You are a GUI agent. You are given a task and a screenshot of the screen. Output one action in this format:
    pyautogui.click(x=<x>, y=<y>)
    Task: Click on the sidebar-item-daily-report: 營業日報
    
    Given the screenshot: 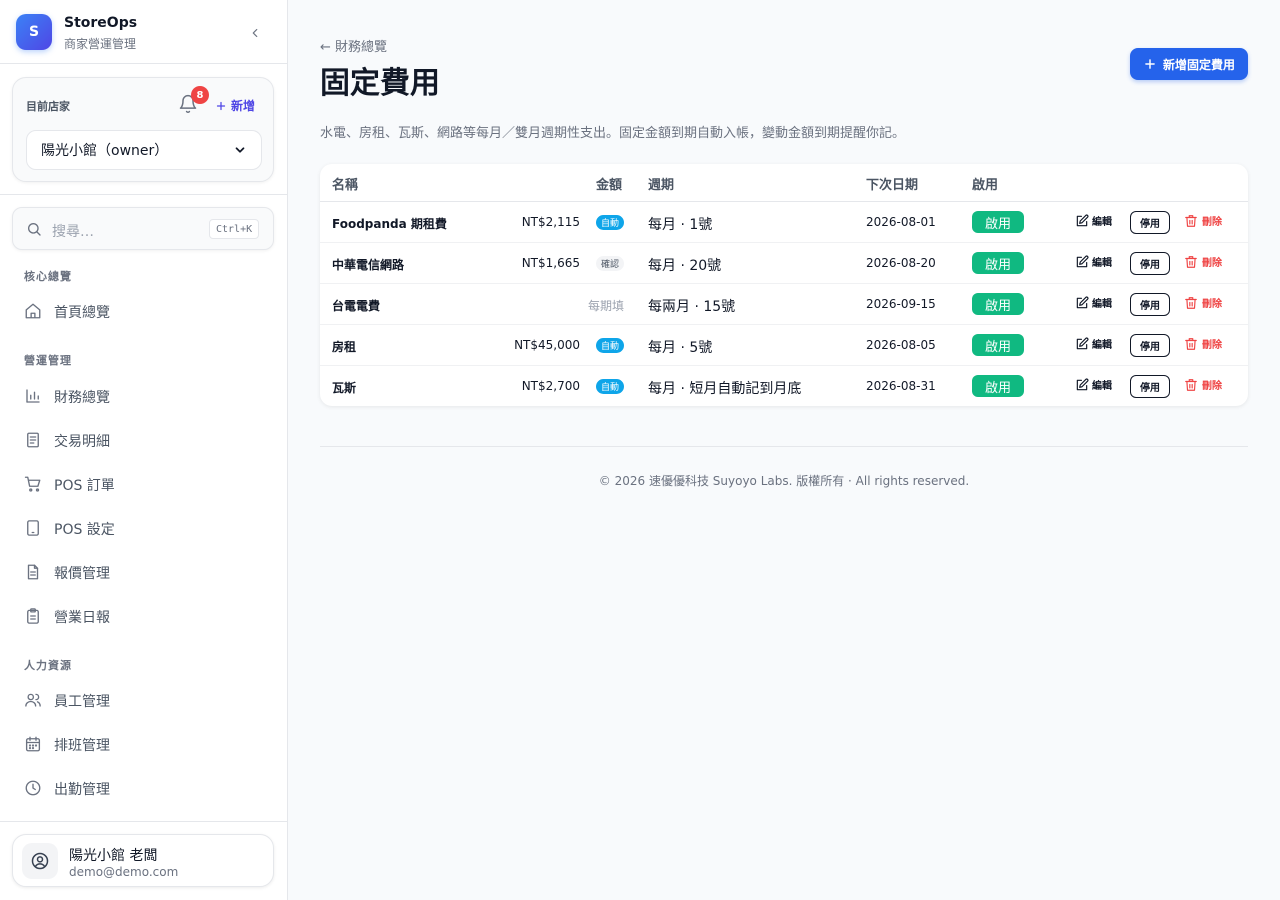 What is the action you would take?
    pyautogui.click(x=143, y=616)
    